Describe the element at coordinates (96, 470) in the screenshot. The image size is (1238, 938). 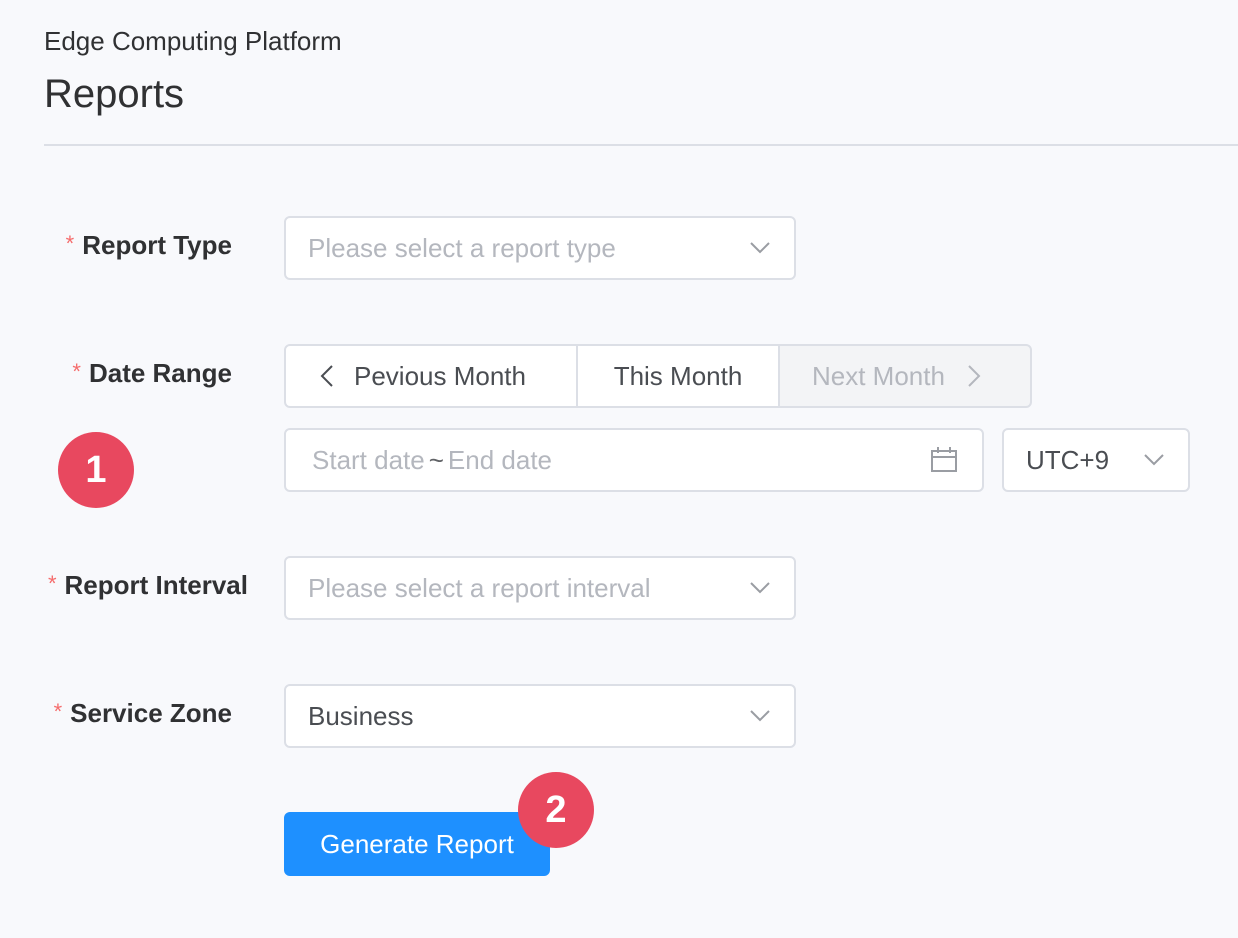
I see `step-badge-1: 1` at that location.